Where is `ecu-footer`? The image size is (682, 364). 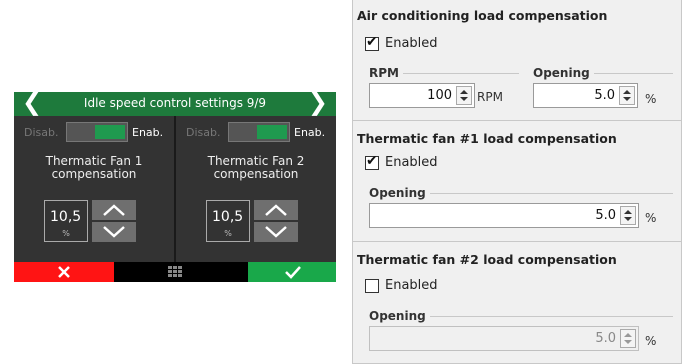 ecu-footer is located at coordinates (175, 272).